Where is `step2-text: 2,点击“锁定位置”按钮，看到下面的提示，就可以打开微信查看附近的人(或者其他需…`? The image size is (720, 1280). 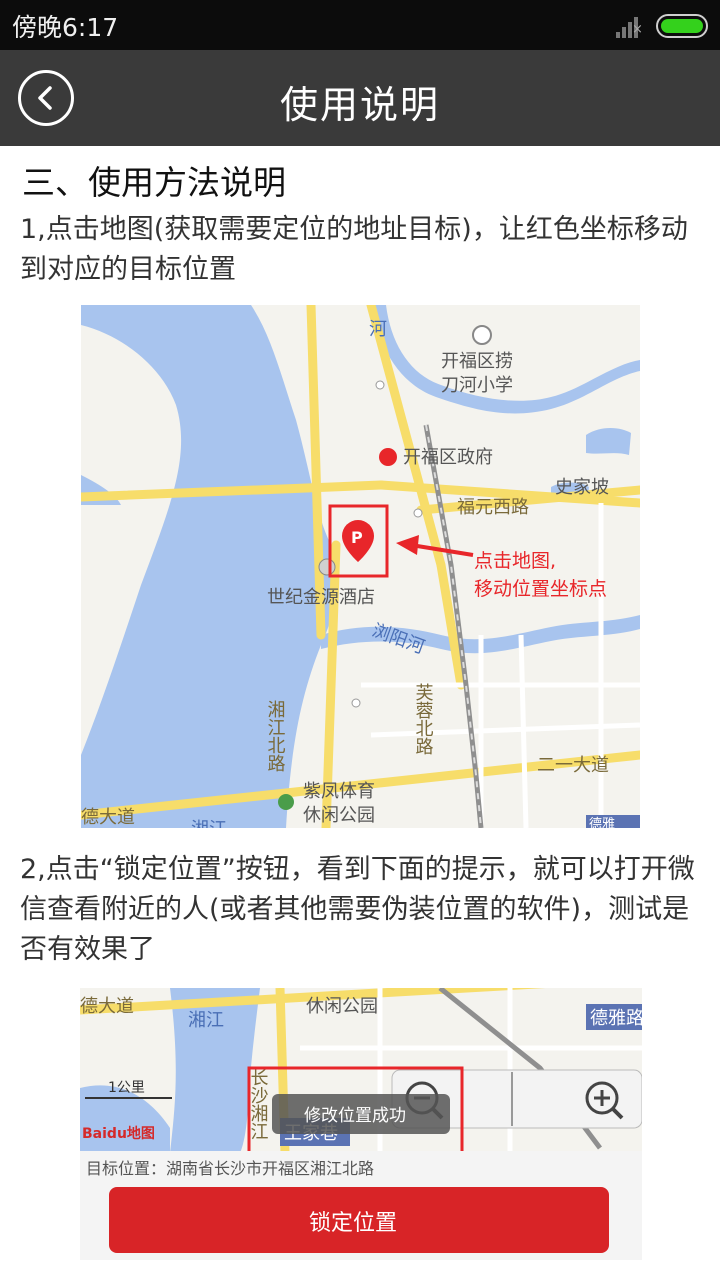 step2-text: 2,点击“锁定位置”按钮，看到下面的提示，就可以打开微信查看附近的人(或者其他需… is located at coordinates (357, 909).